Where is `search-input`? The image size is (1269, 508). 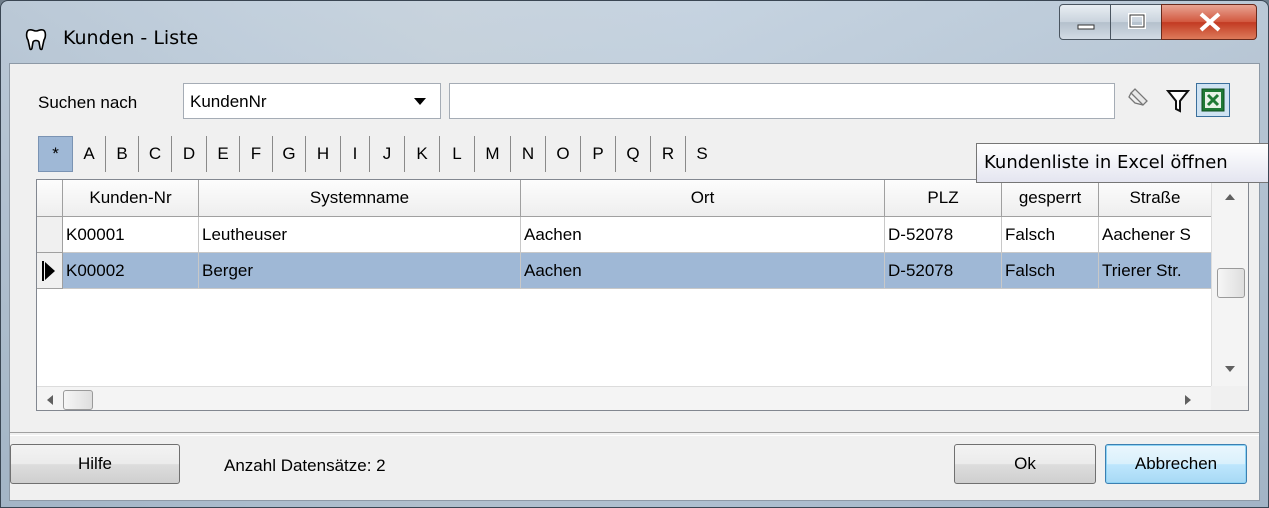
search-input is located at coordinates (782, 101).